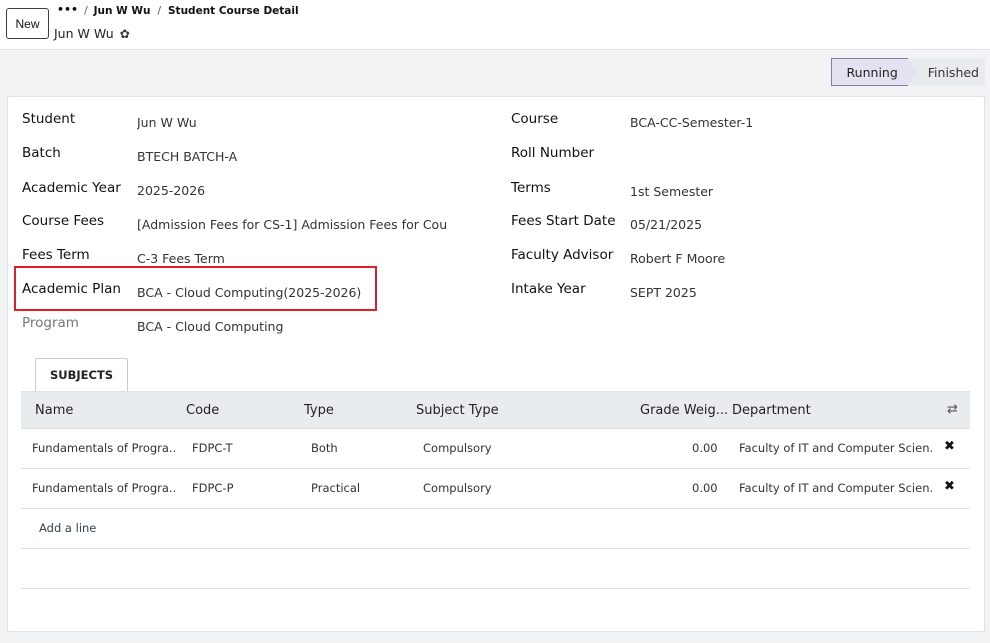 The height and width of the screenshot is (643, 990). I want to click on terms-label: Terms, so click(531, 188).